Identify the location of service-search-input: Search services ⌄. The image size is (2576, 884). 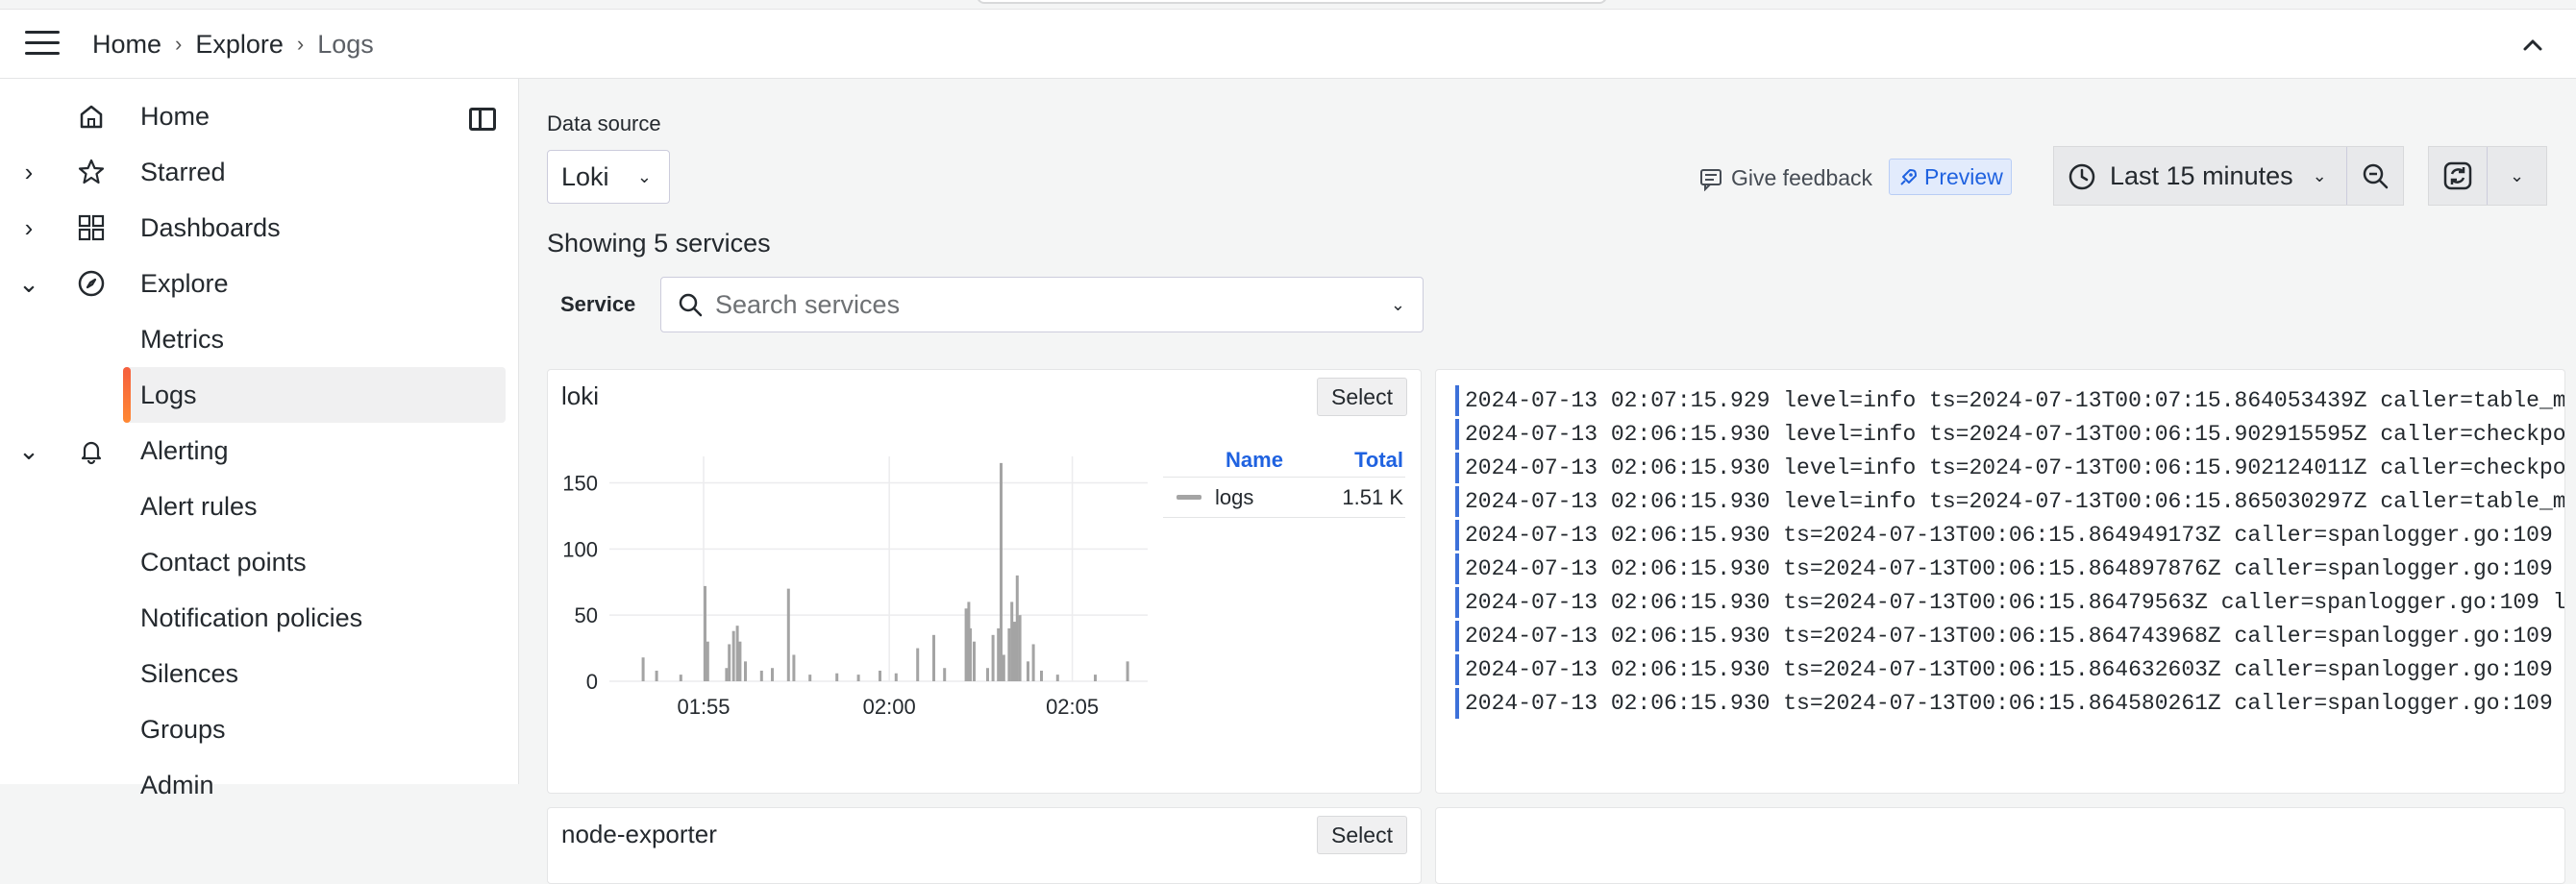
(1042, 304).